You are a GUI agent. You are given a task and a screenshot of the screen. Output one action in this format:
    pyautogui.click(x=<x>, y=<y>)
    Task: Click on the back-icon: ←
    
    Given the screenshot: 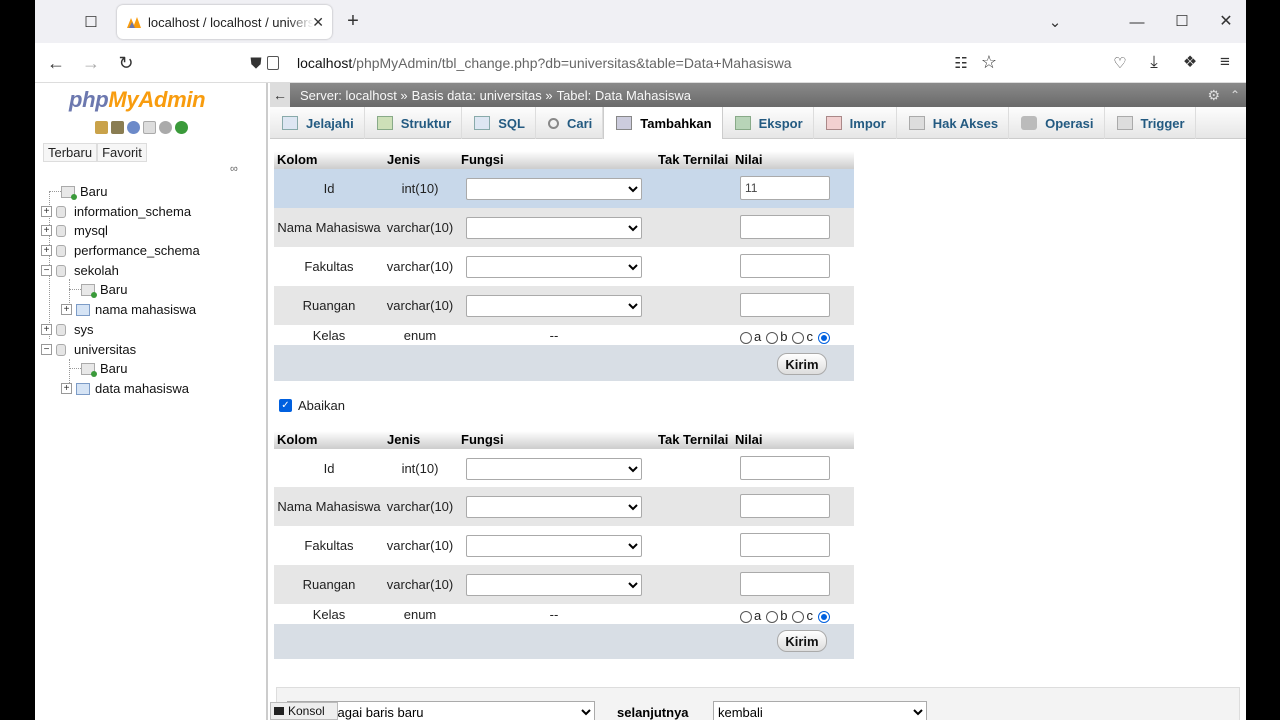 What is the action you would take?
    pyautogui.click(x=56, y=63)
    